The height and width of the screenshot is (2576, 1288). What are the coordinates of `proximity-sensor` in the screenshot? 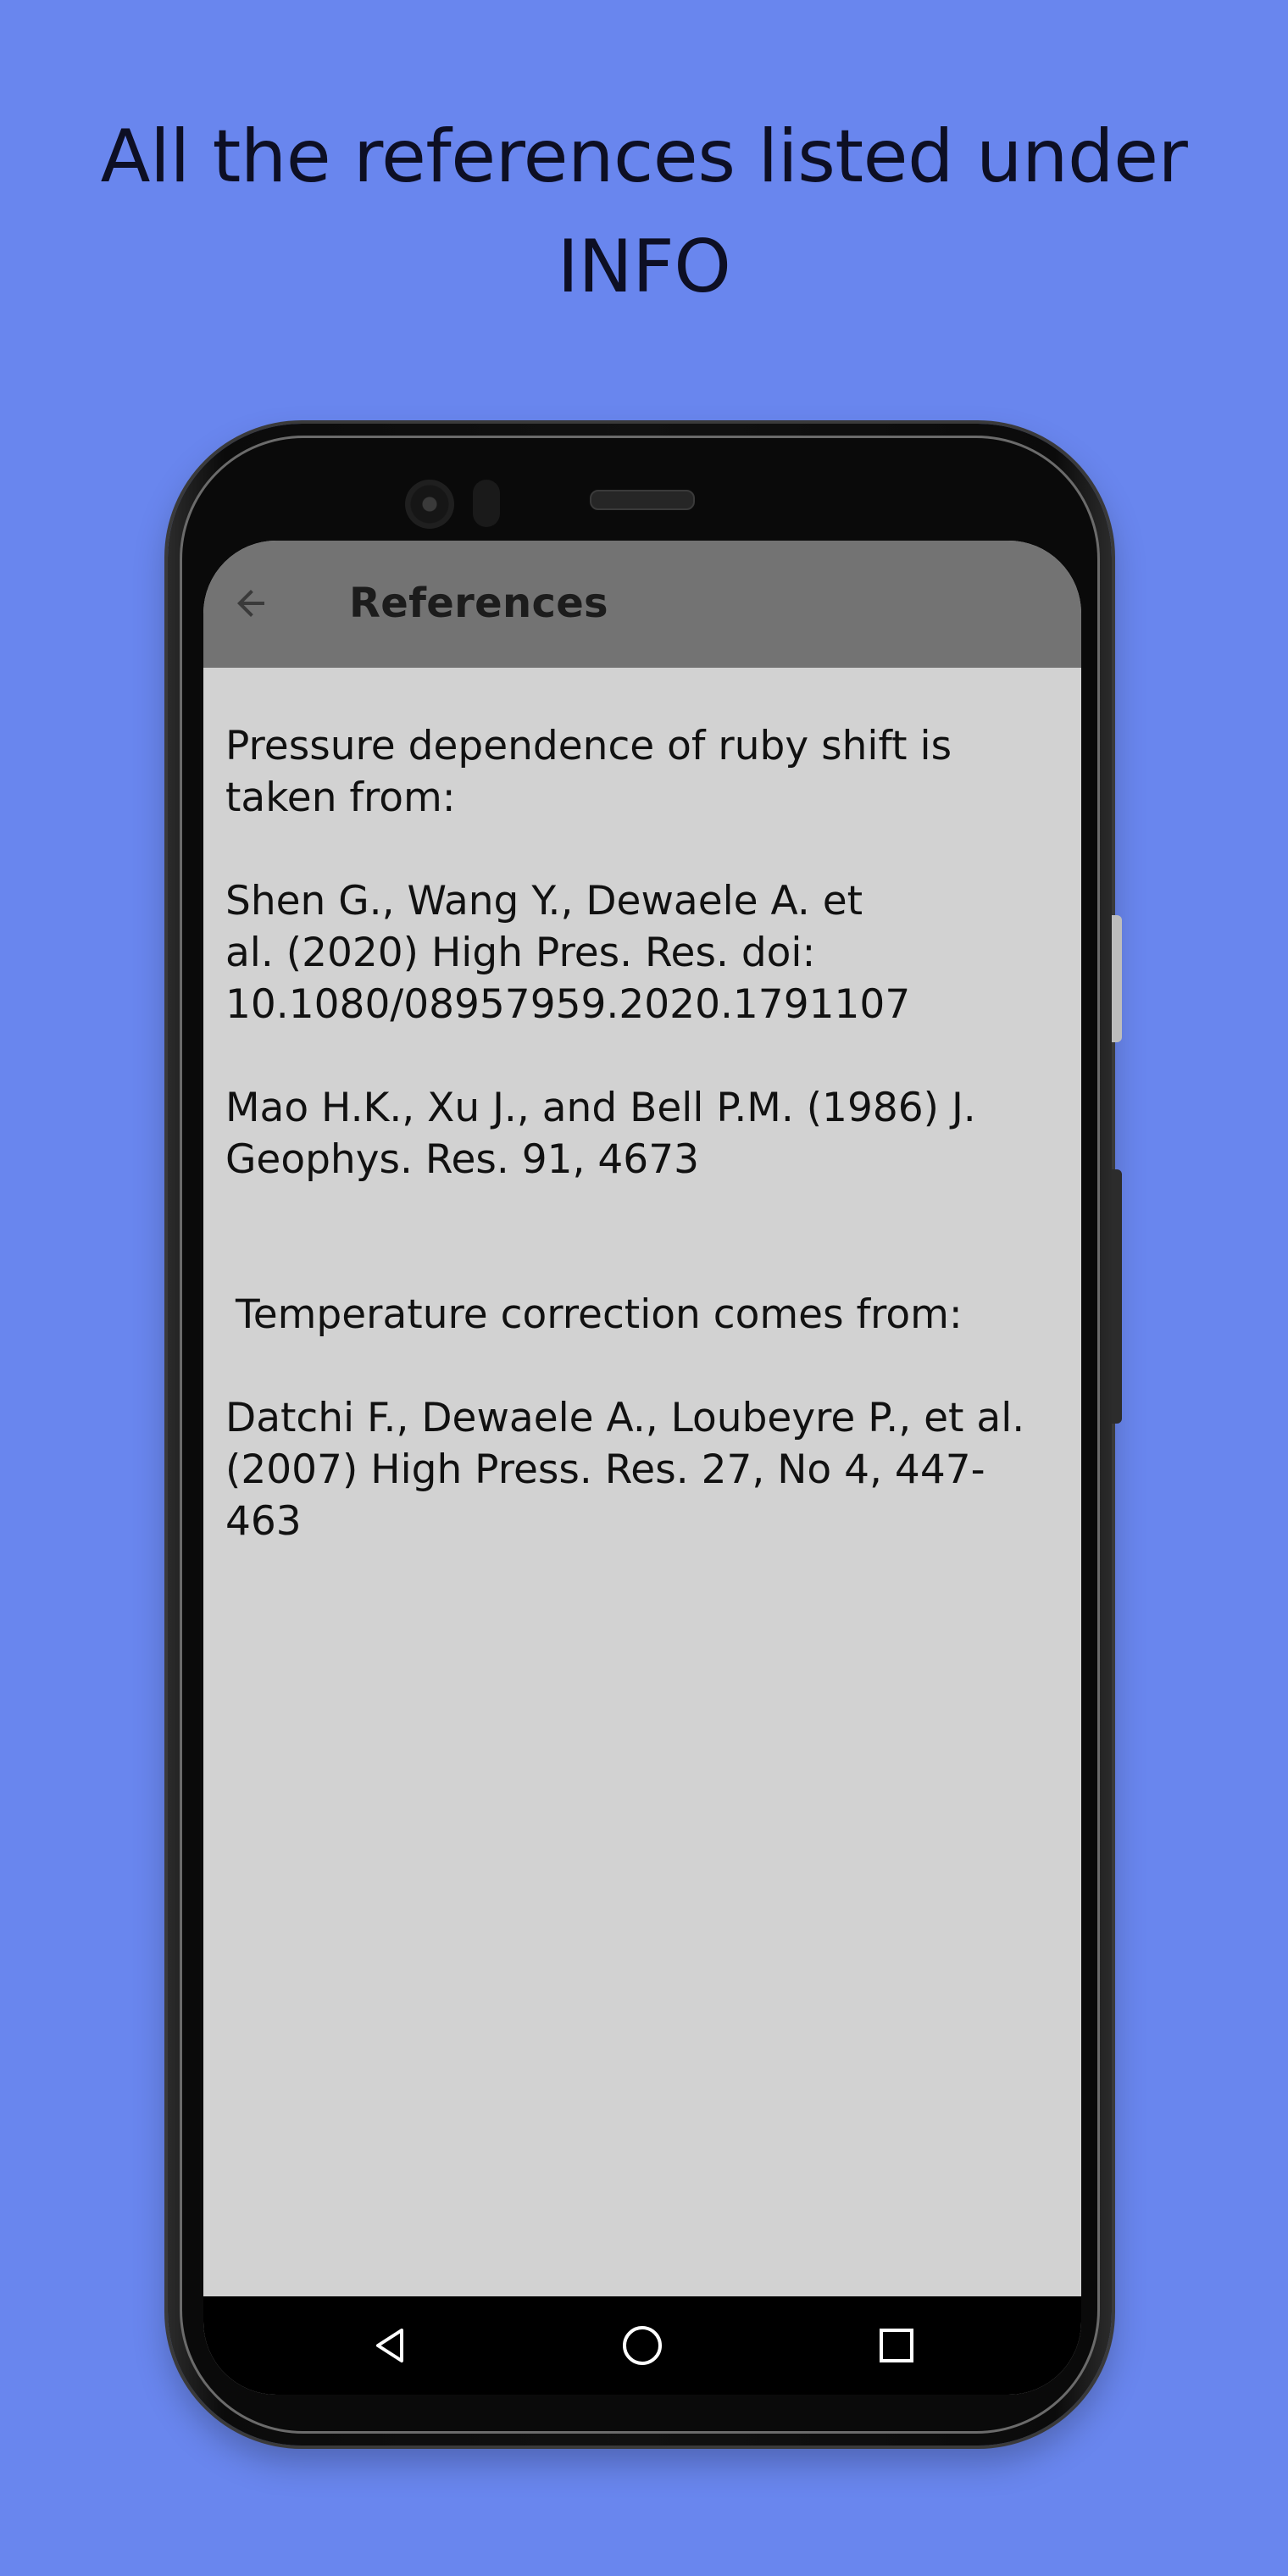 It's located at (486, 503).